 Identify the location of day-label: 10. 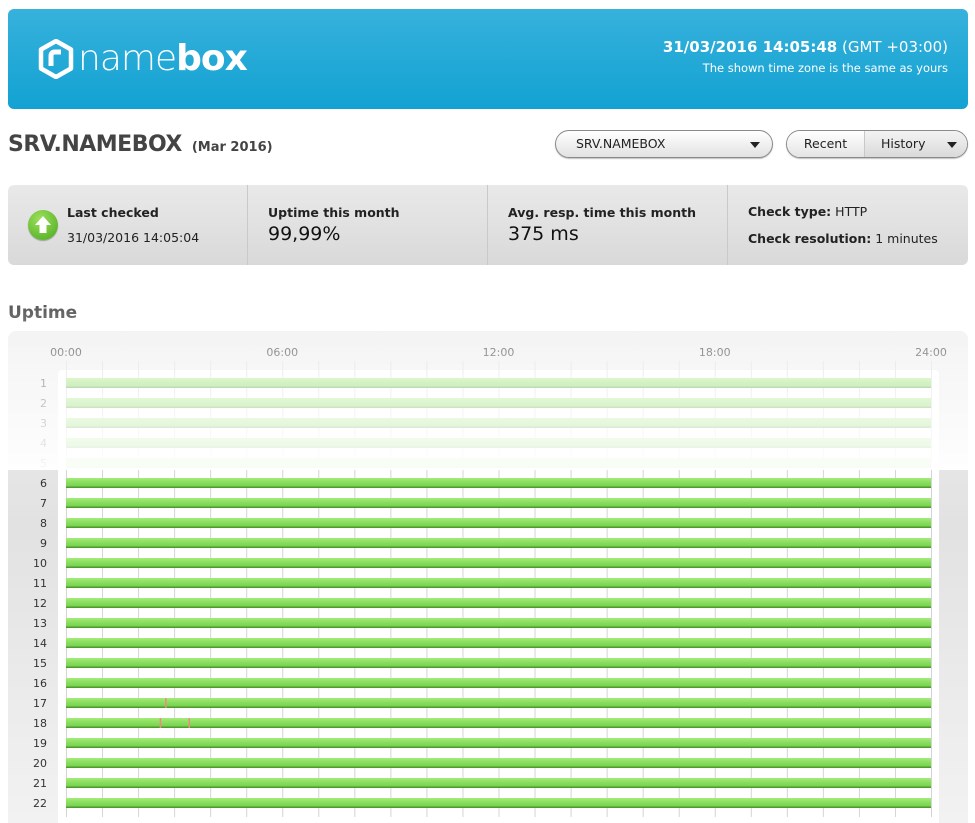
(40, 563).